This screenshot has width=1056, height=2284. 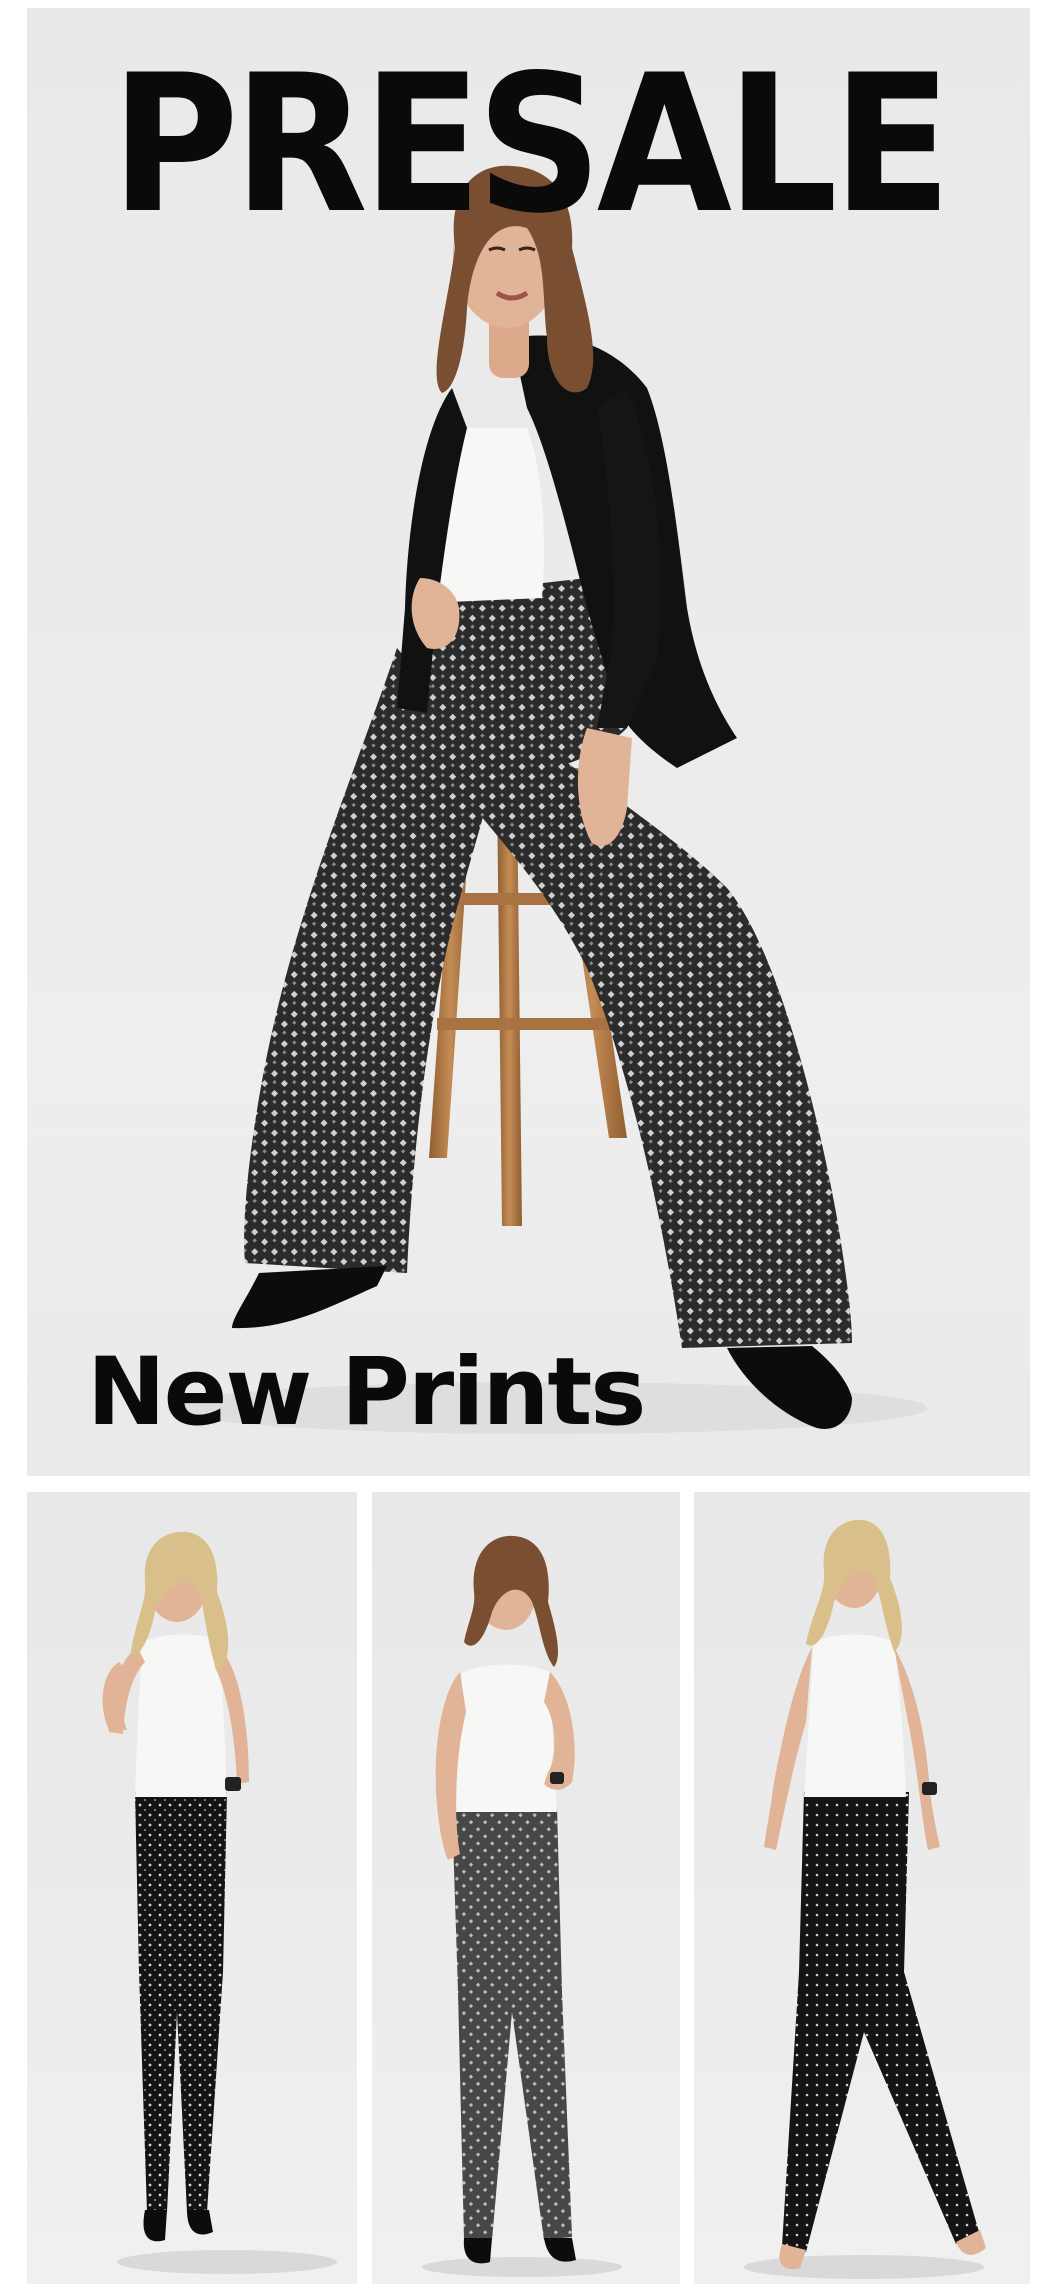 I want to click on product-tile-black-dot-straight, so click(x=862, y=1888).